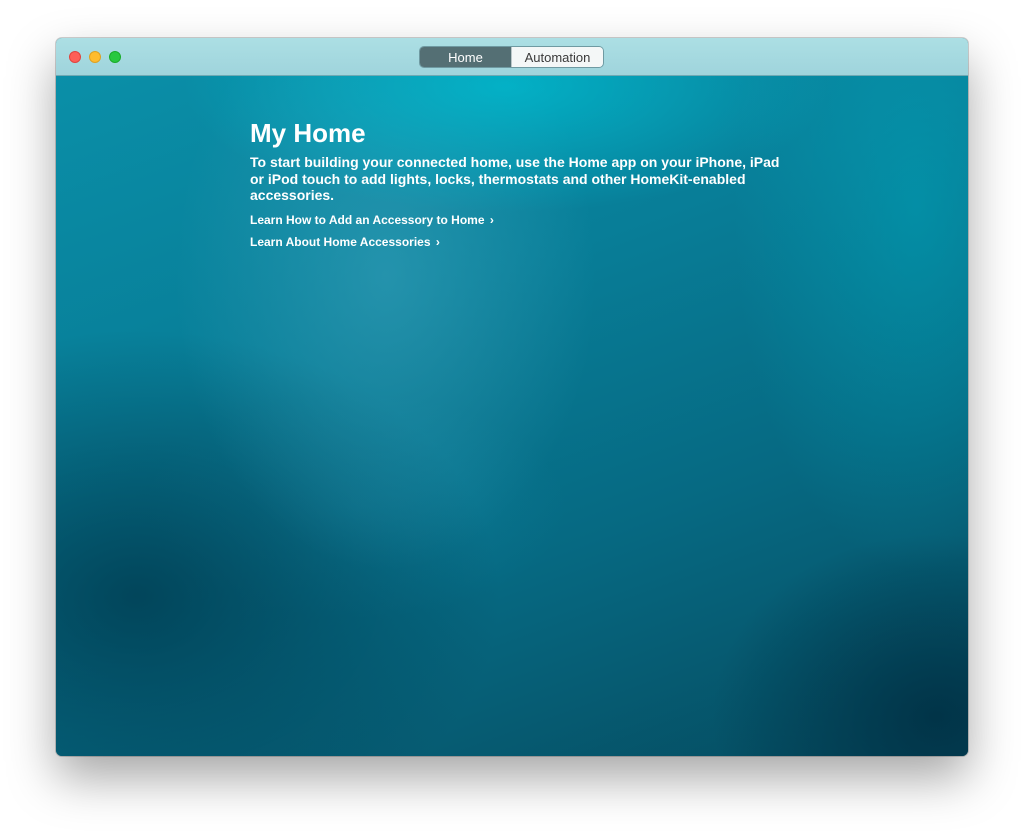 This screenshot has height=831, width=1024. Describe the element at coordinates (557, 57) in the screenshot. I see `tab-automation: Automation` at that location.